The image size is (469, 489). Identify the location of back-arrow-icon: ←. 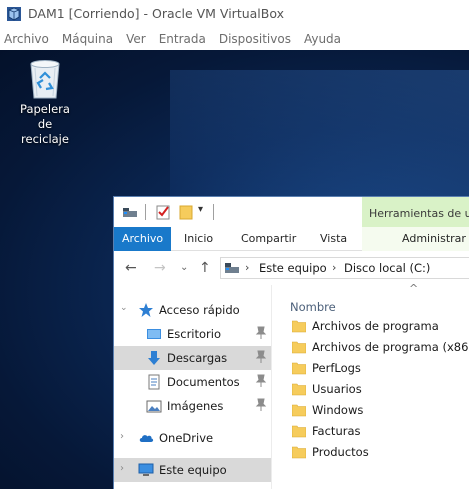
(131, 268).